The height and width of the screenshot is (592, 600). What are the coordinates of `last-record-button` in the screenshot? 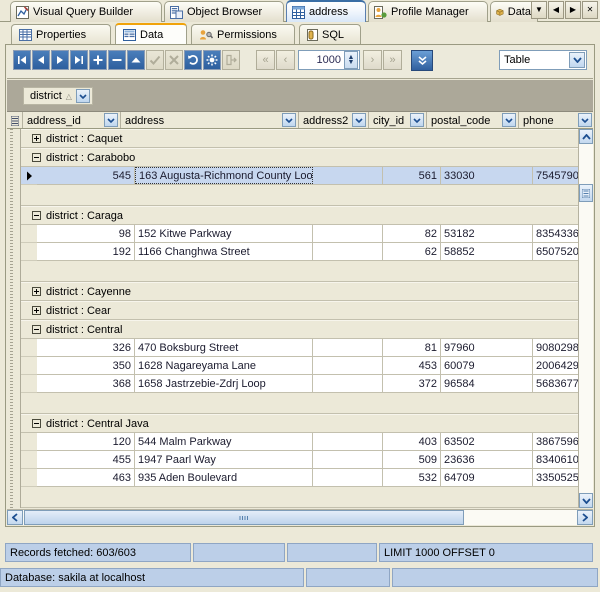 It's located at (79, 60).